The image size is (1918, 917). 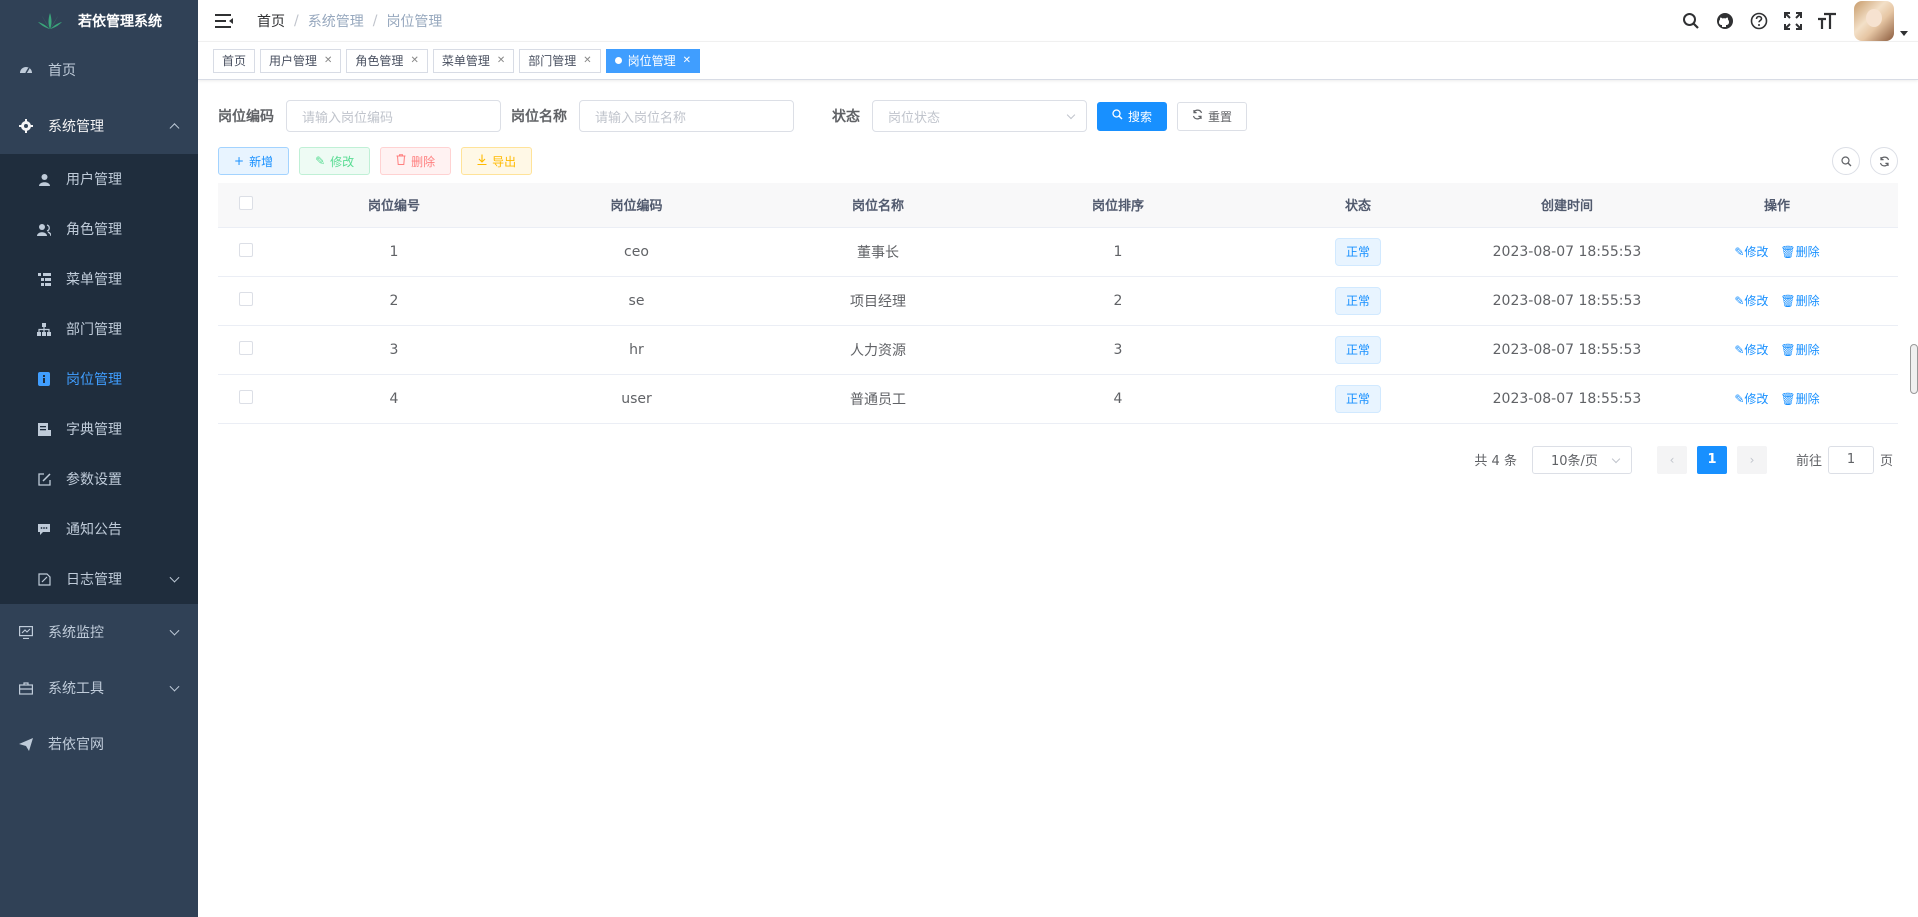 I want to click on sidebar-item-label: 岗位管理, so click(x=94, y=380).